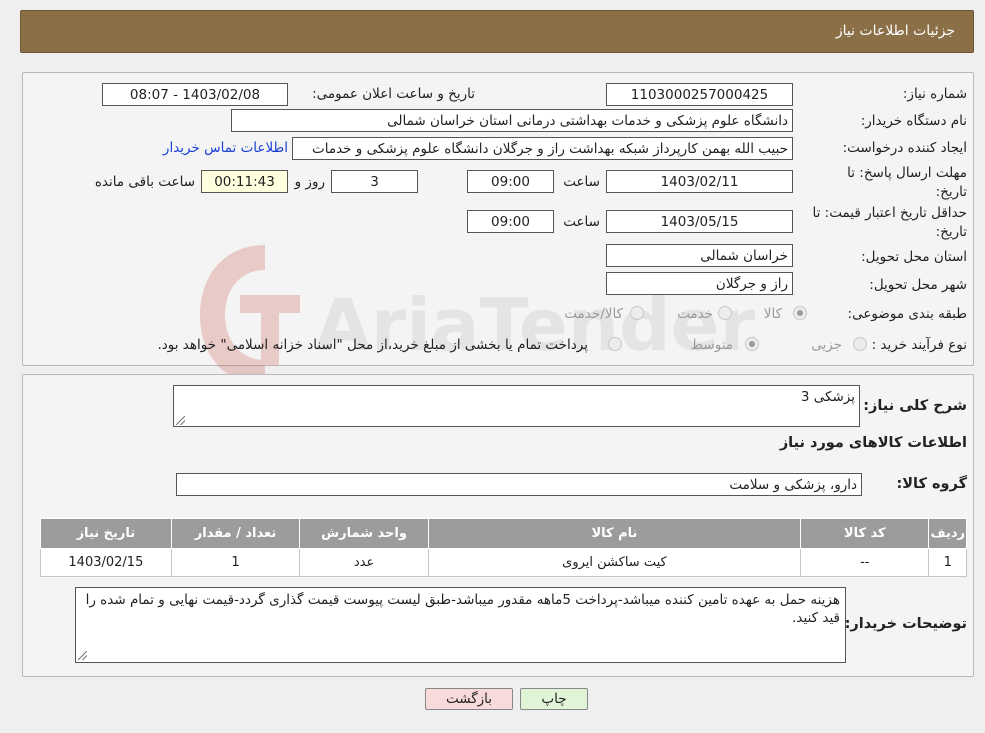 This screenshot has width=985, height=733. What do you see at coordinates (772, 314) in the screenshot?
I see `category-option-goods: کالا` at bounding box center [772, 314].